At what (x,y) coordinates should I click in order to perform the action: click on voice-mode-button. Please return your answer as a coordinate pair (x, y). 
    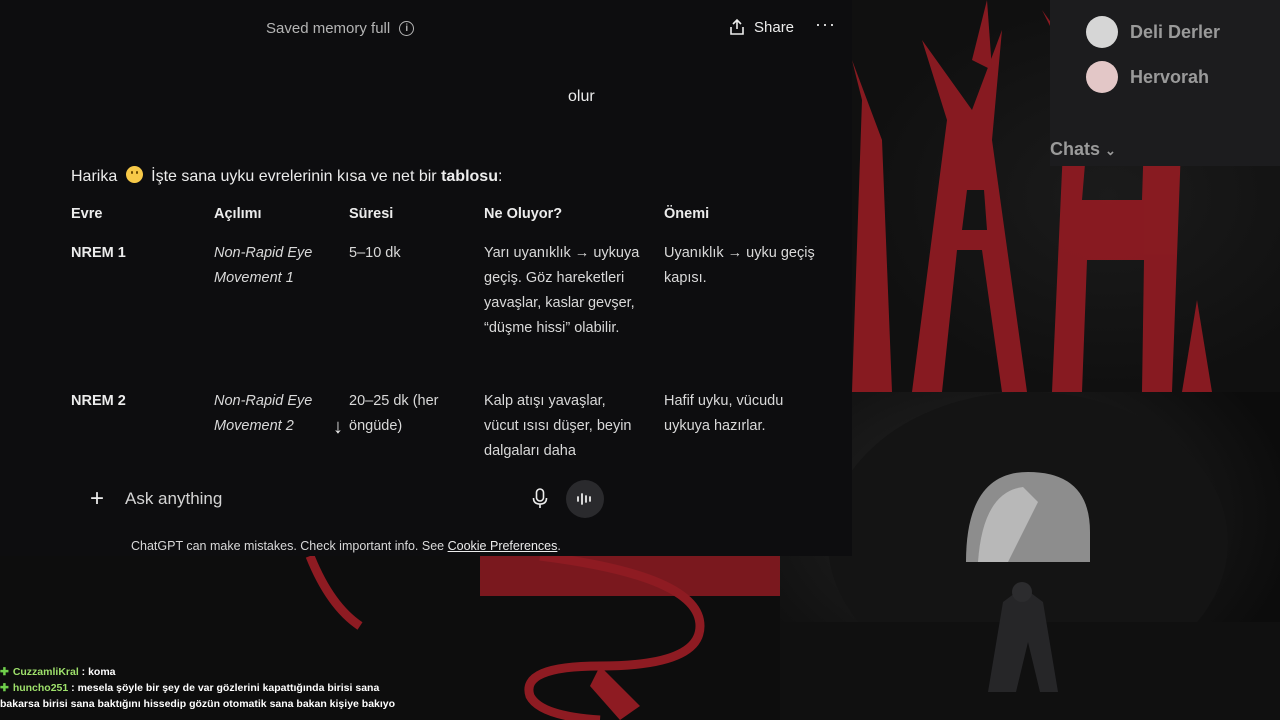
    Looking at the image, I should click on (585, 499).